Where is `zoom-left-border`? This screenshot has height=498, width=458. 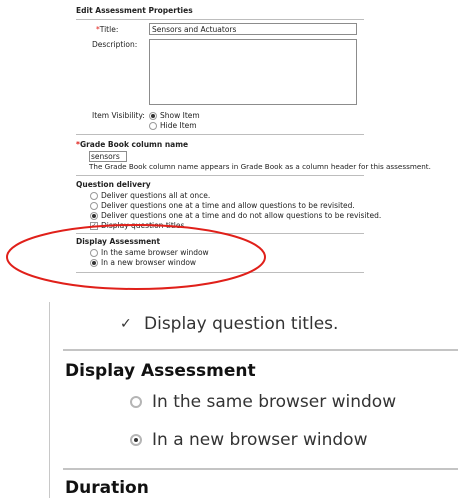 zoom-left-border is located at coordinates (49, 400).